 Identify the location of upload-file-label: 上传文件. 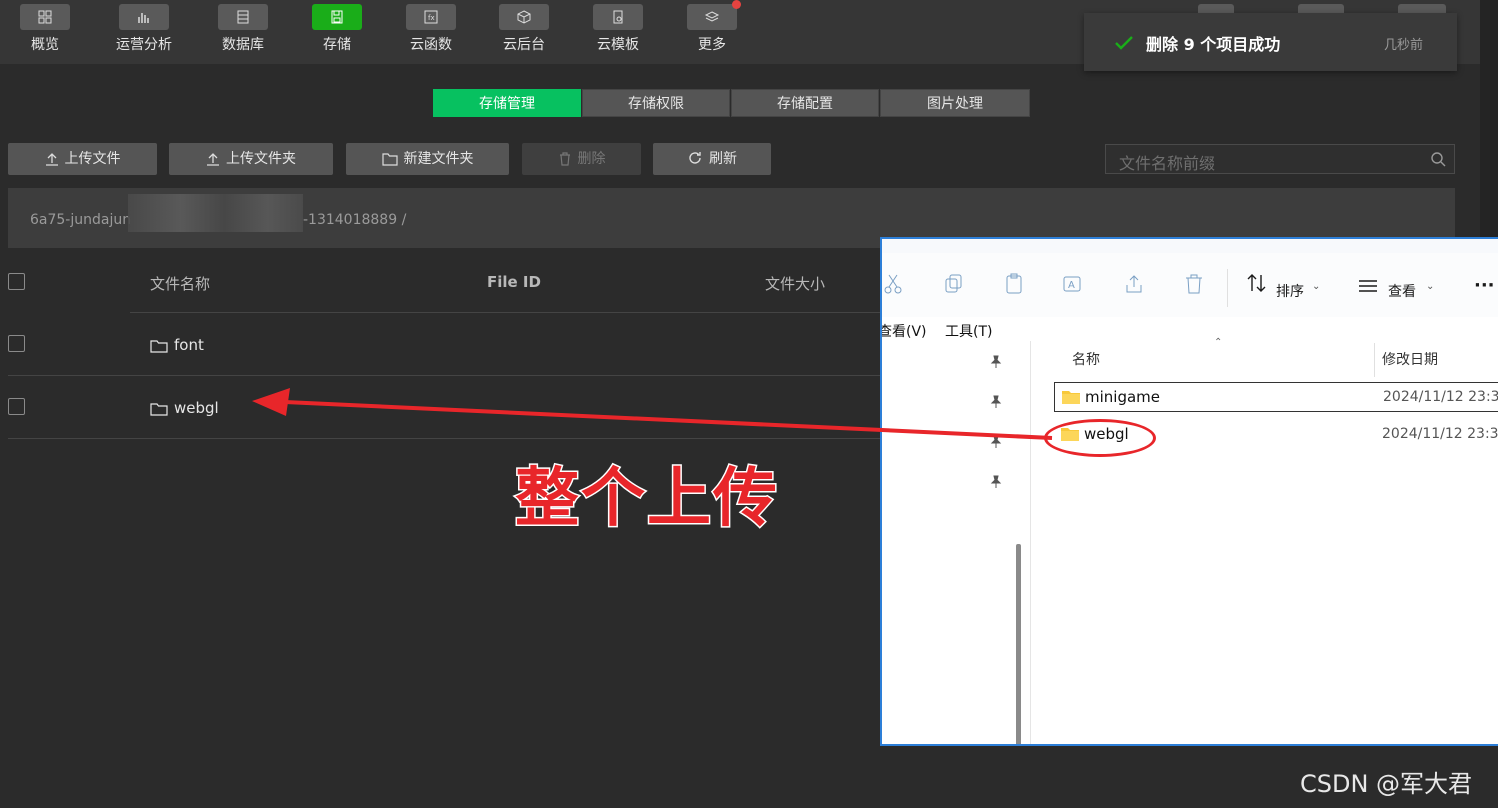
(92, 159).